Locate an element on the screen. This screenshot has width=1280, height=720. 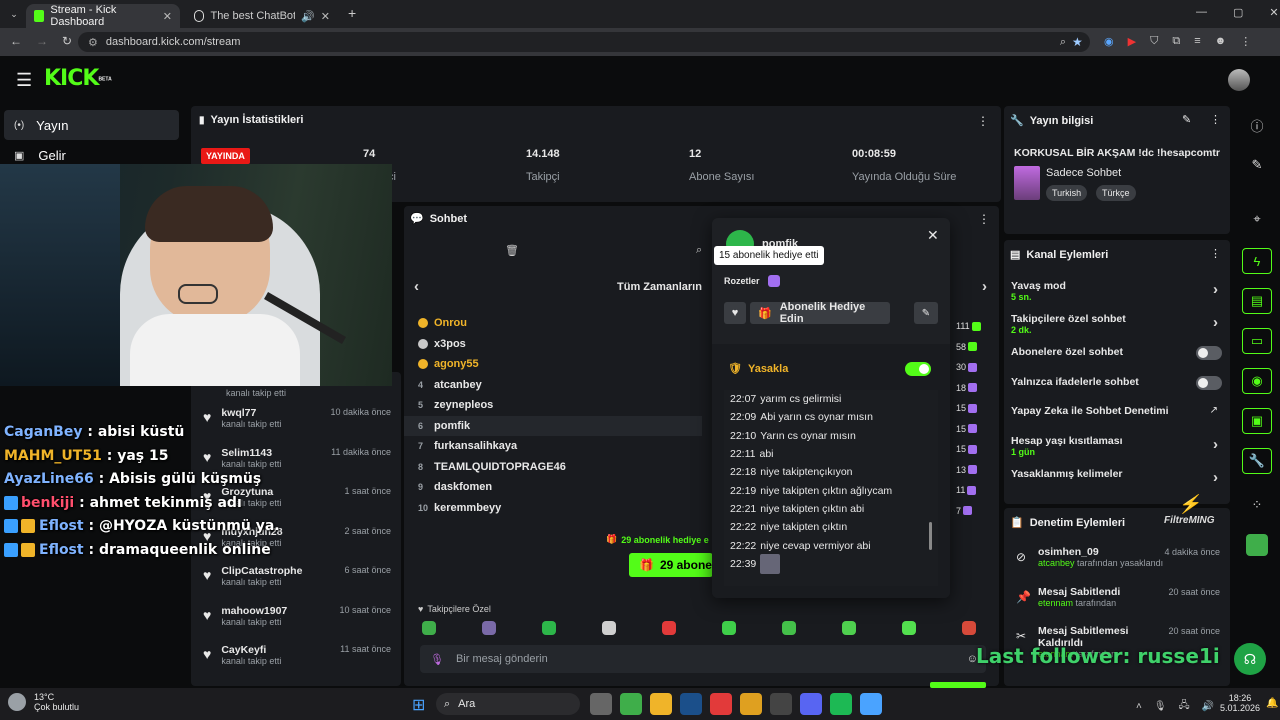
extension-translate-icon: ◉ is located at coordinates (1109, 41).